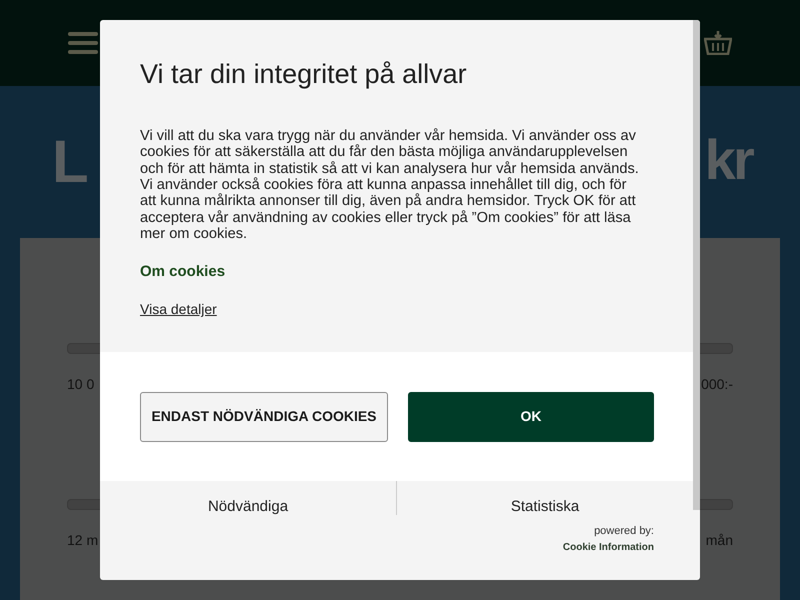 The width and height of the screenshot is (800, 600). I want to click on amount-label: 000:-, so click(717, 384).